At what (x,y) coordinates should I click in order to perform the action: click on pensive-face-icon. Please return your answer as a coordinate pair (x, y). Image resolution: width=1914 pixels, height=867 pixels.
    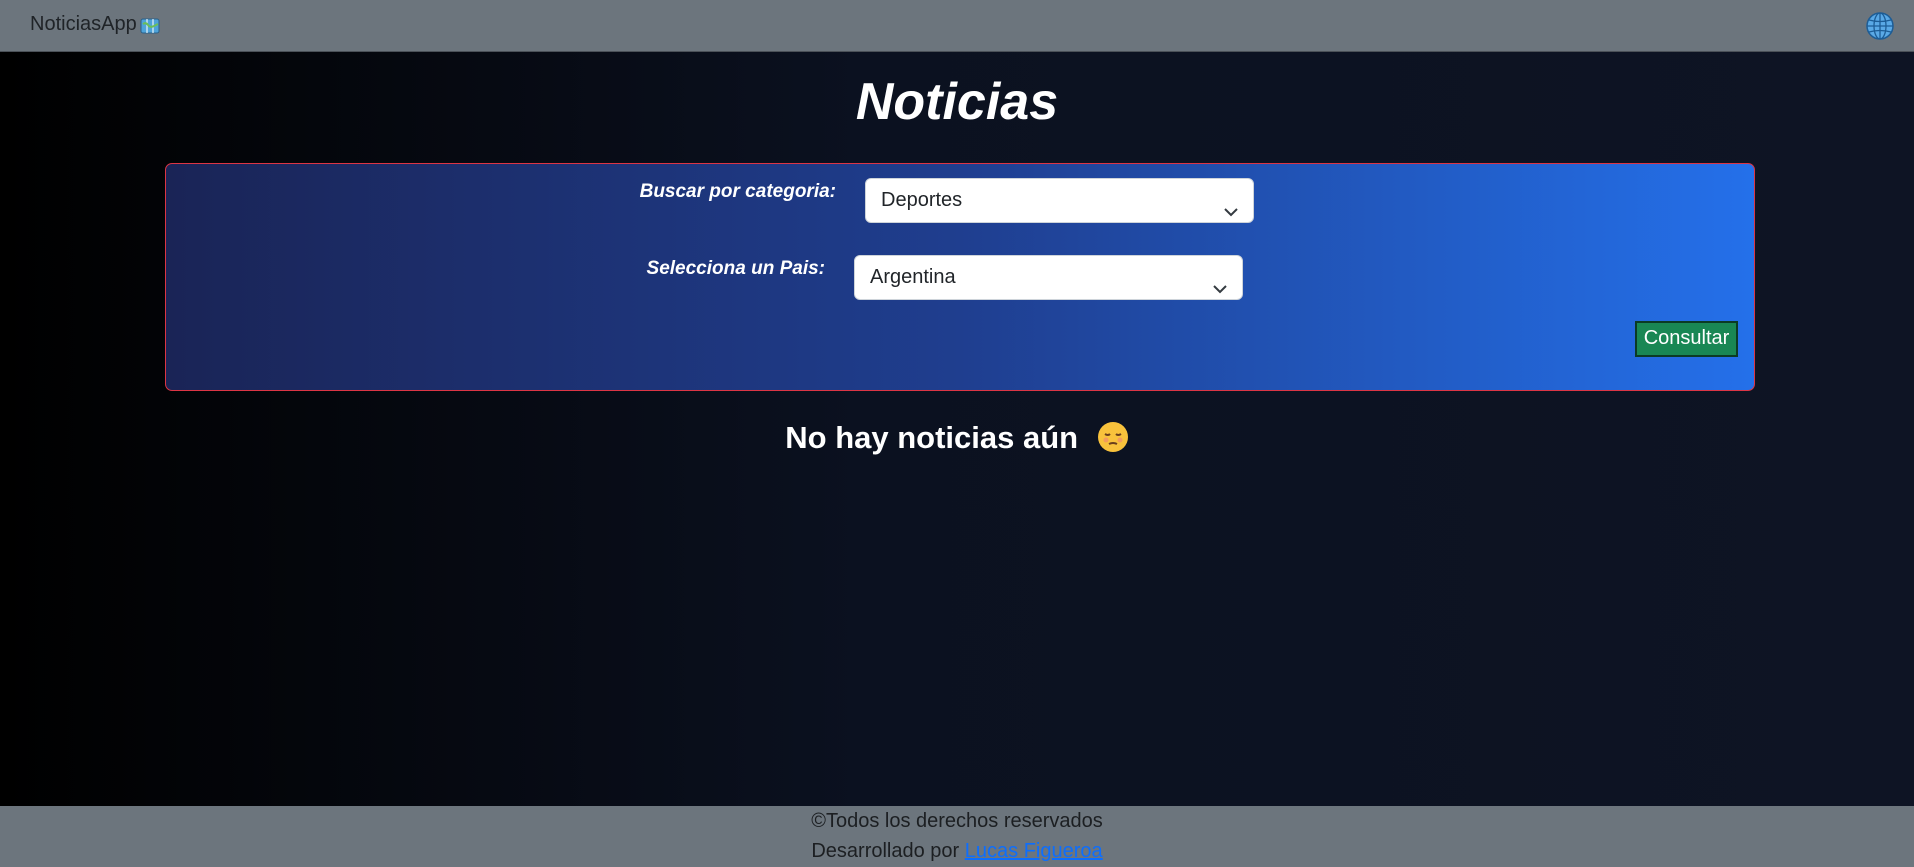
    Looking at the image, I should click on (1113, 437).